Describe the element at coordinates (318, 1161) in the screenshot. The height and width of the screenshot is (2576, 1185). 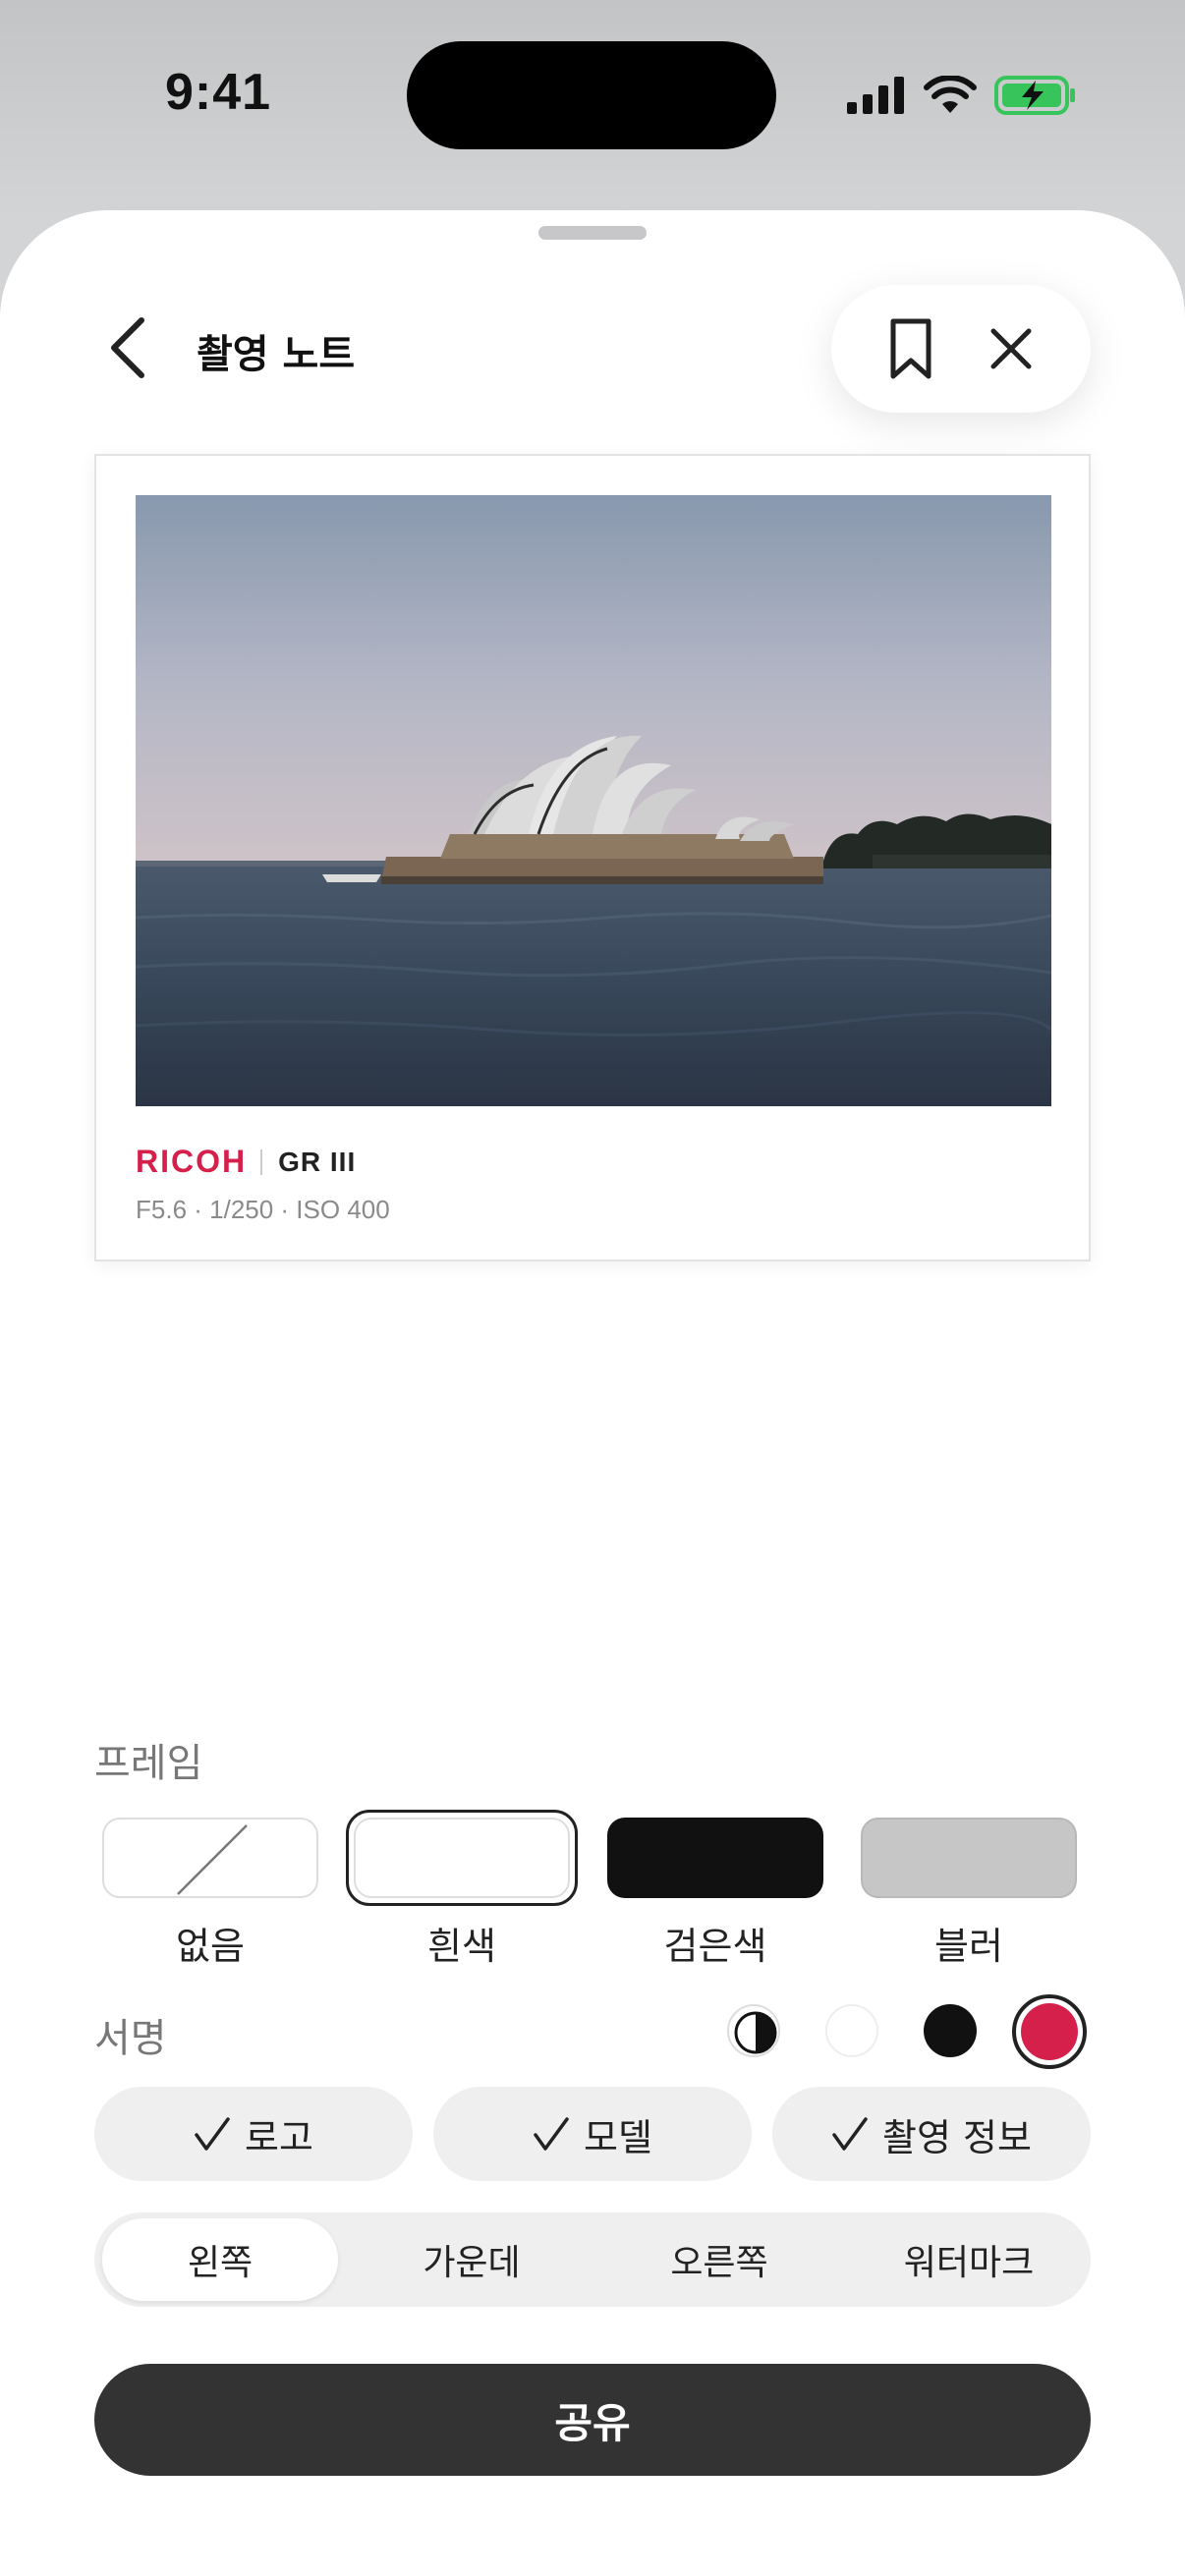
I see `camera-model: GR III` at that location.